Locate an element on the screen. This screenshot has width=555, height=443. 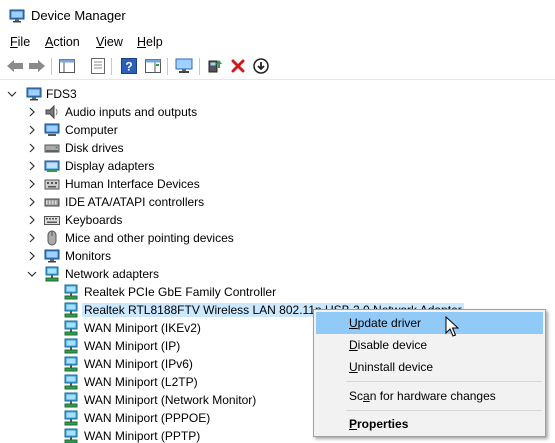
forward-arrow-icon is located at coordinates (37, 66).